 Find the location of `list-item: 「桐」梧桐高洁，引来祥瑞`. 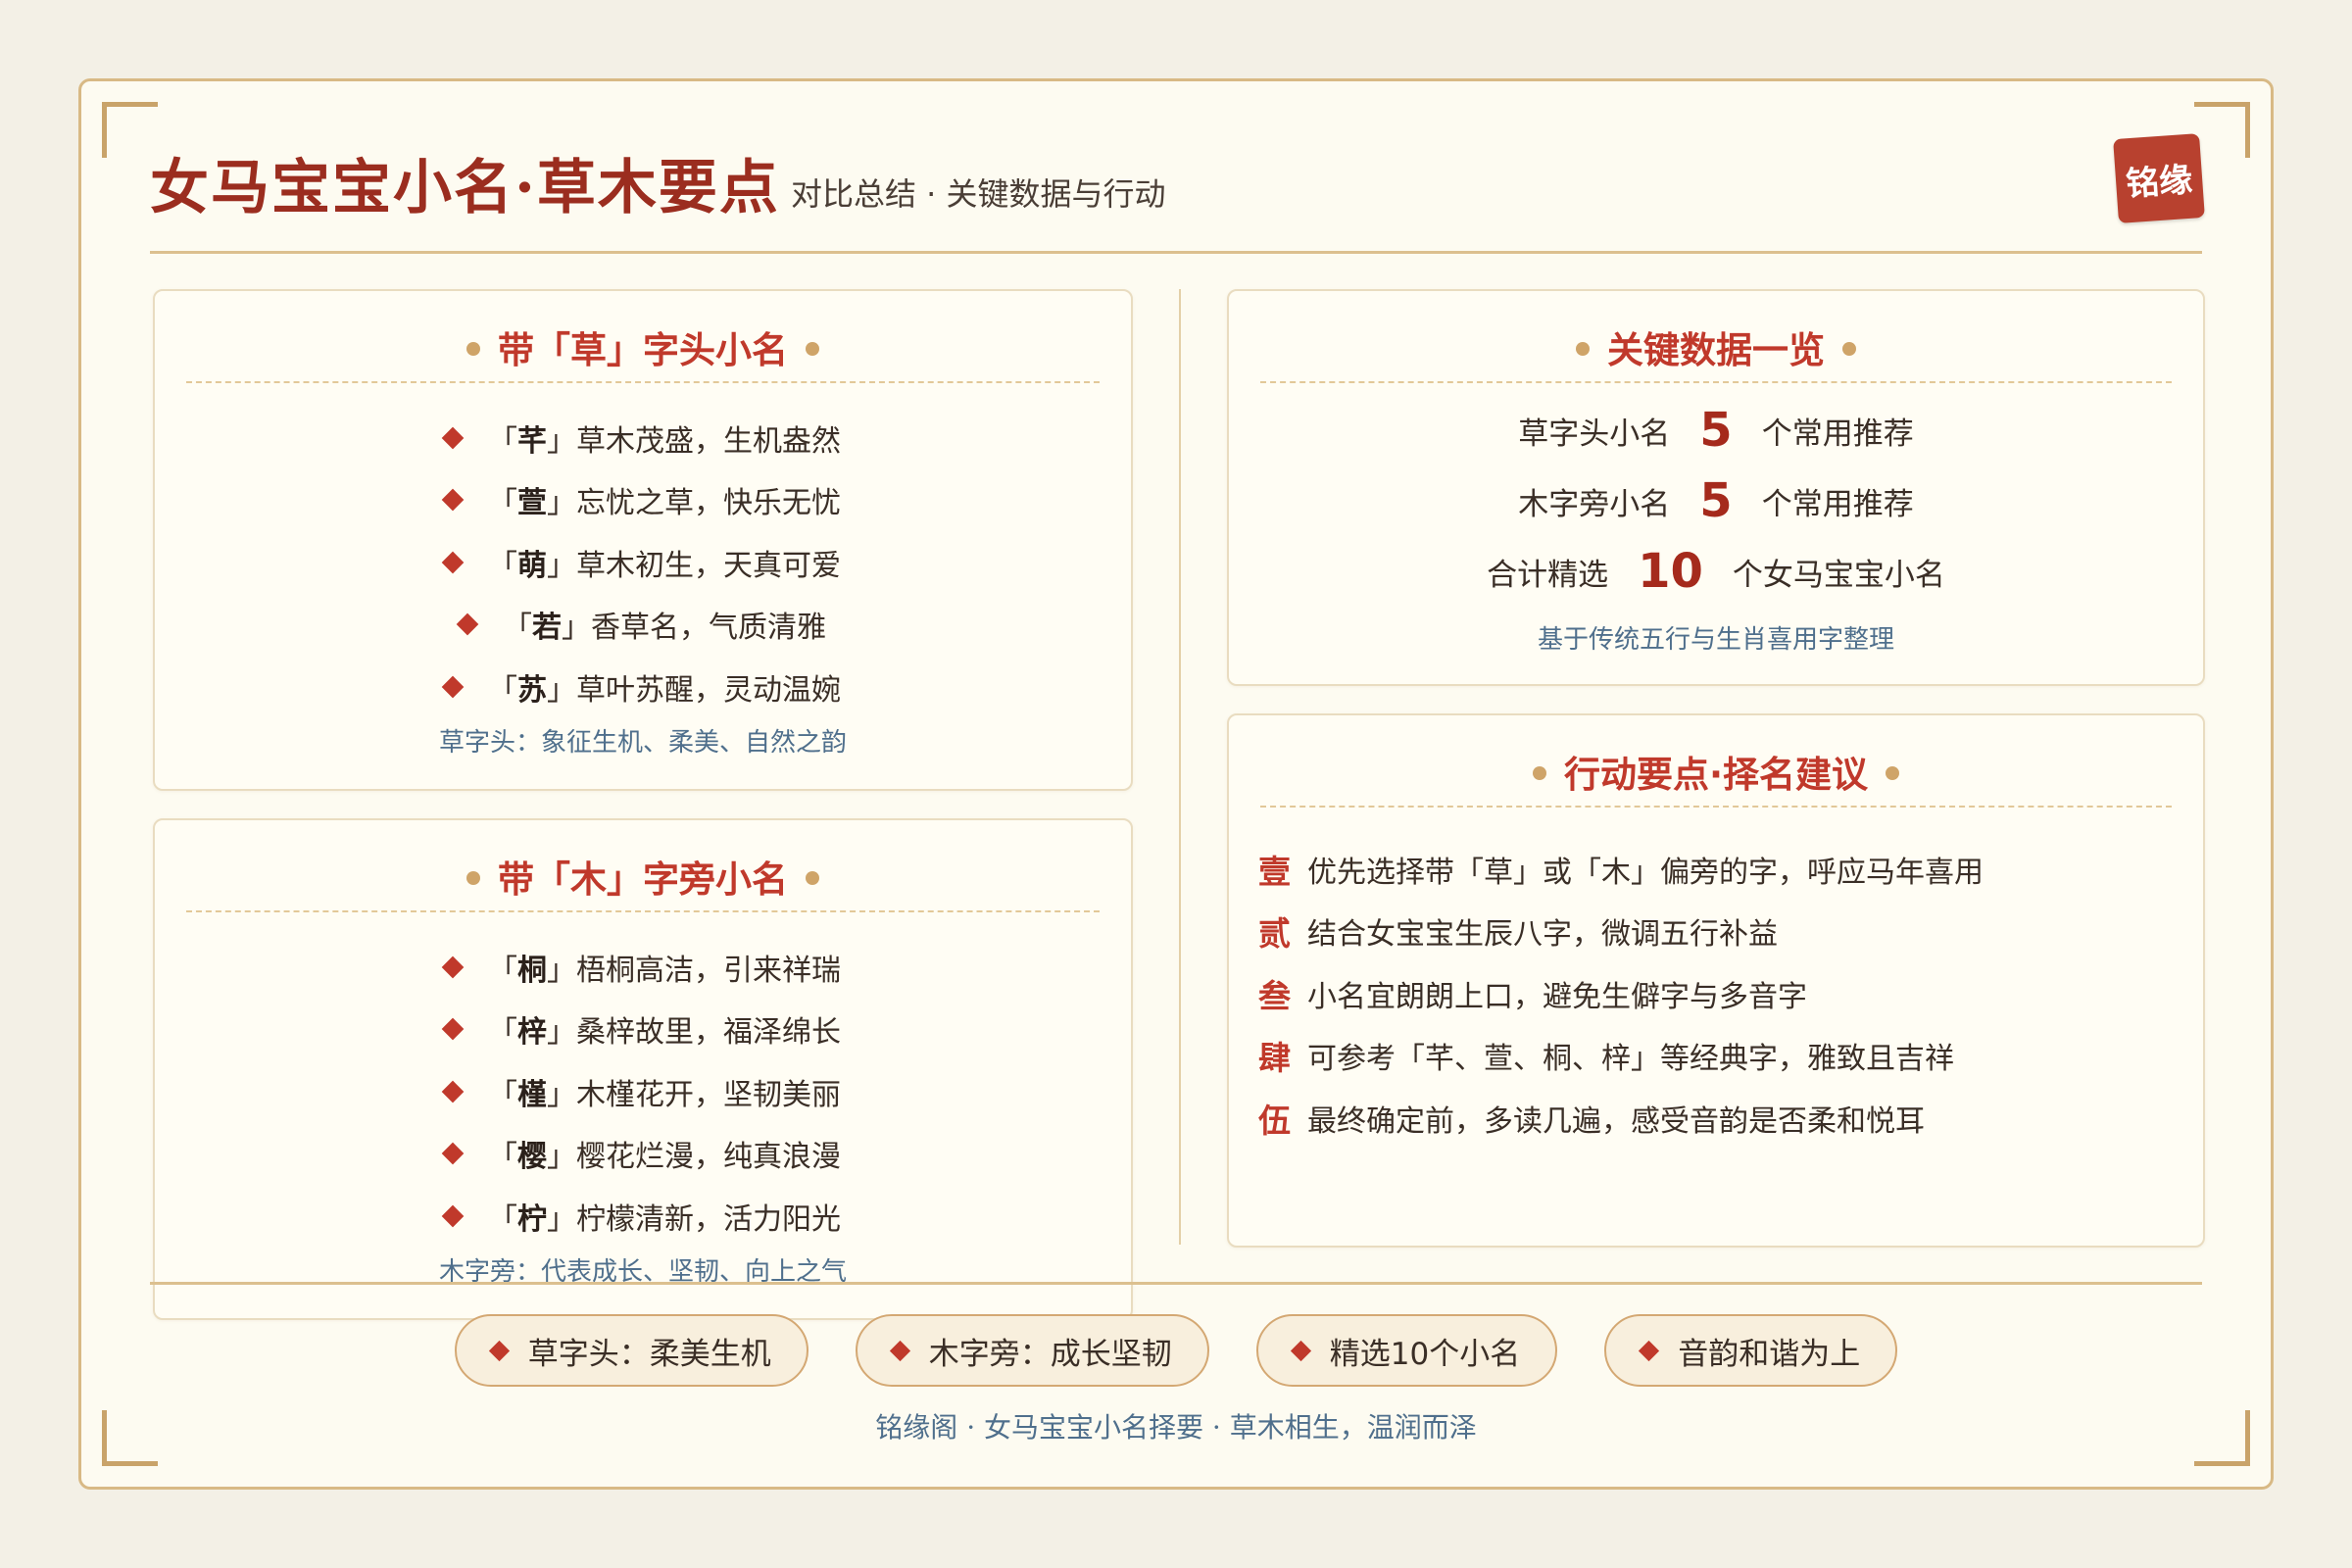

list-item: 「桐」梧桐高洁，引来祥瑞 is located at coordinates (643, 967).